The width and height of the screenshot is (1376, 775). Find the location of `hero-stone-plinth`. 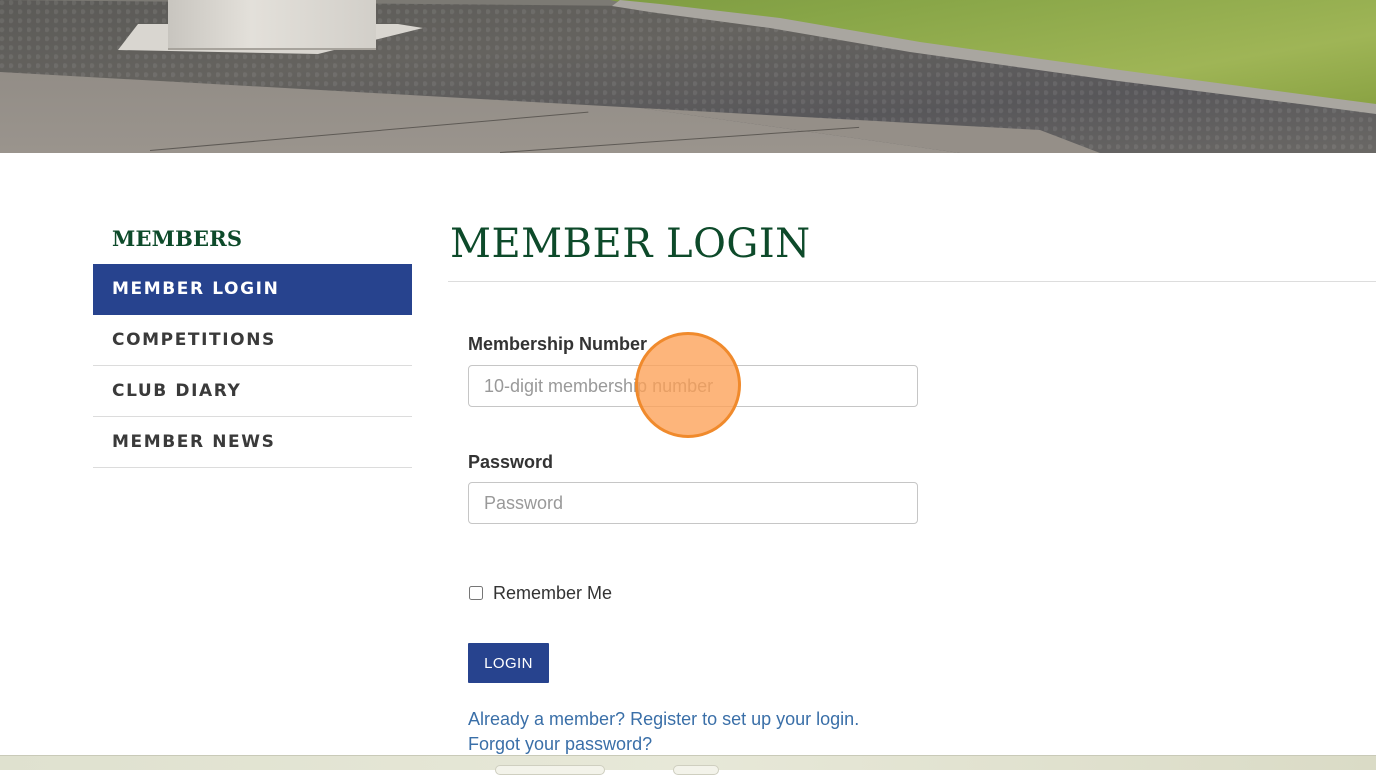

hero-stone-plinth is located at coordinates (272, 25).